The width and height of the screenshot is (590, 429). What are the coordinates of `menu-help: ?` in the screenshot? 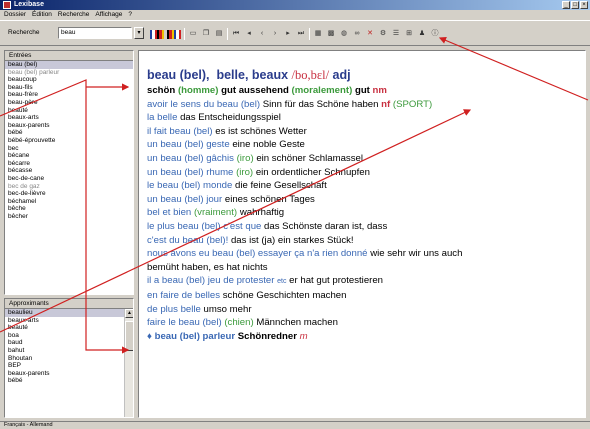 It's located at (130, 14).